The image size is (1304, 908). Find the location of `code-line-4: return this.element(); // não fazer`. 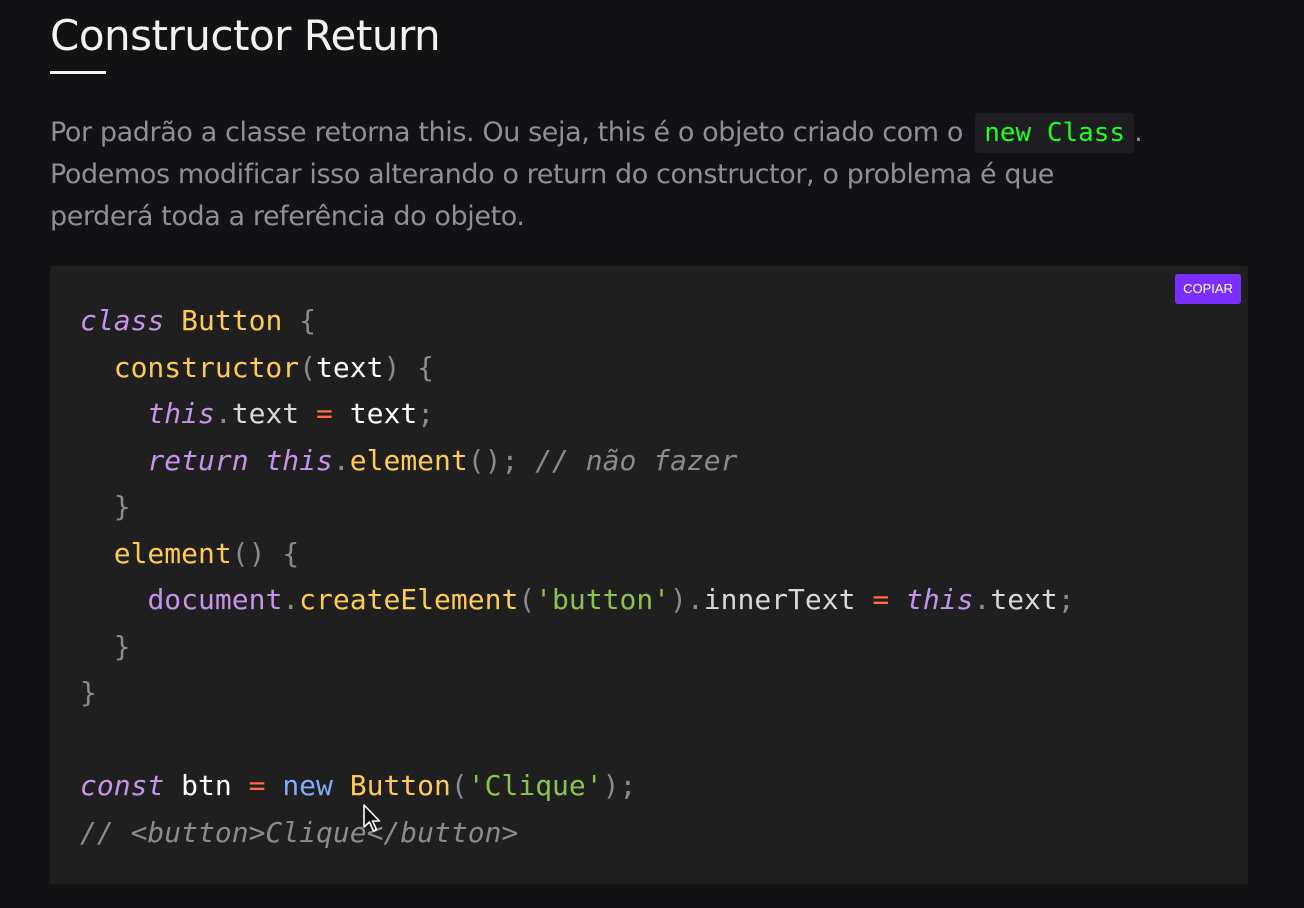

code-line-4: return this.element(); // não fazer is located at coordinates (442, 460).